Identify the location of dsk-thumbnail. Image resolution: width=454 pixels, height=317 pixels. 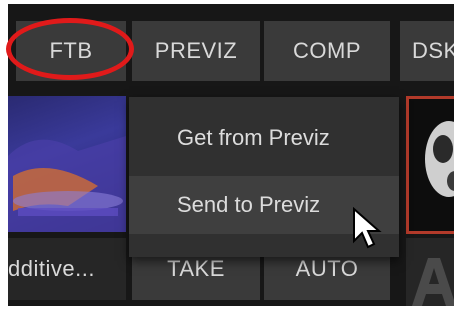
(430, 165).